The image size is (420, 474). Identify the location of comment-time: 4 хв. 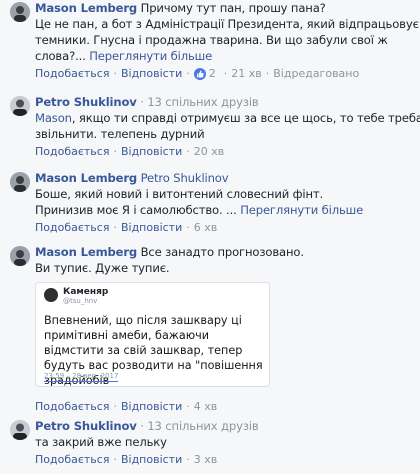
(206, 406).